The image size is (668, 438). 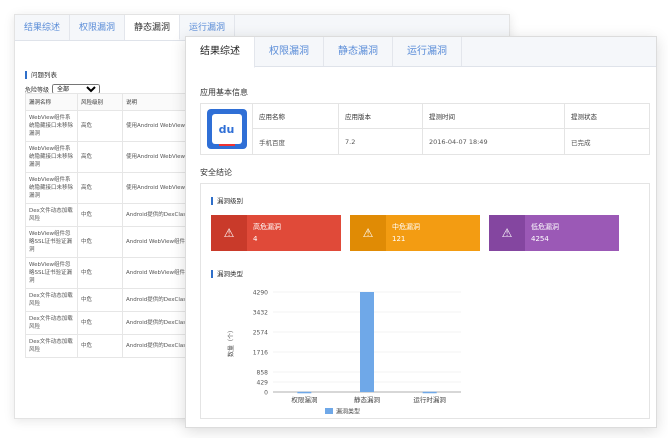 What do you see at coordinates (399, 239) in the screenshot?
I see `medium-risk-count: 121` at bounding box center [399, 239].